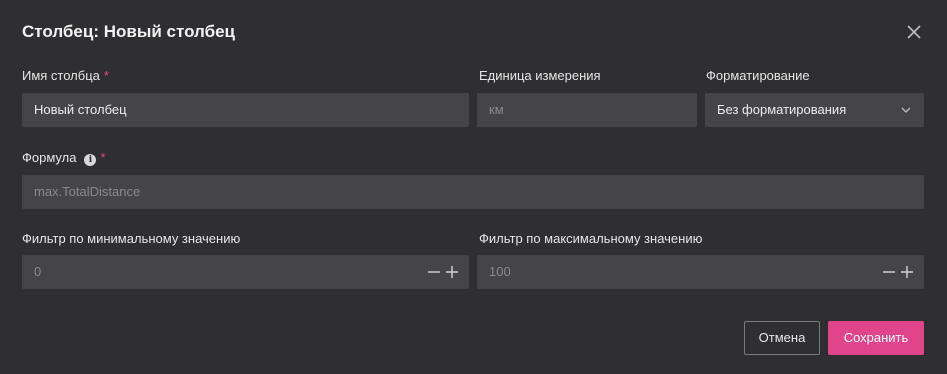 Image resolution: width=947 pixels, height=374 pixels. I want to click on column-name-label-text: Имя столбца, so click(61, 75).